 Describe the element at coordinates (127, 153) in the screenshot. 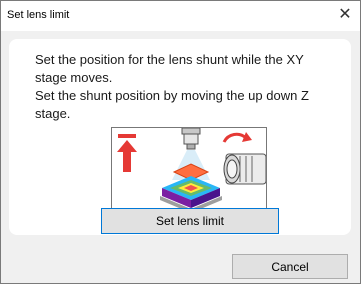

I see `up-arrow-icon` at that location.